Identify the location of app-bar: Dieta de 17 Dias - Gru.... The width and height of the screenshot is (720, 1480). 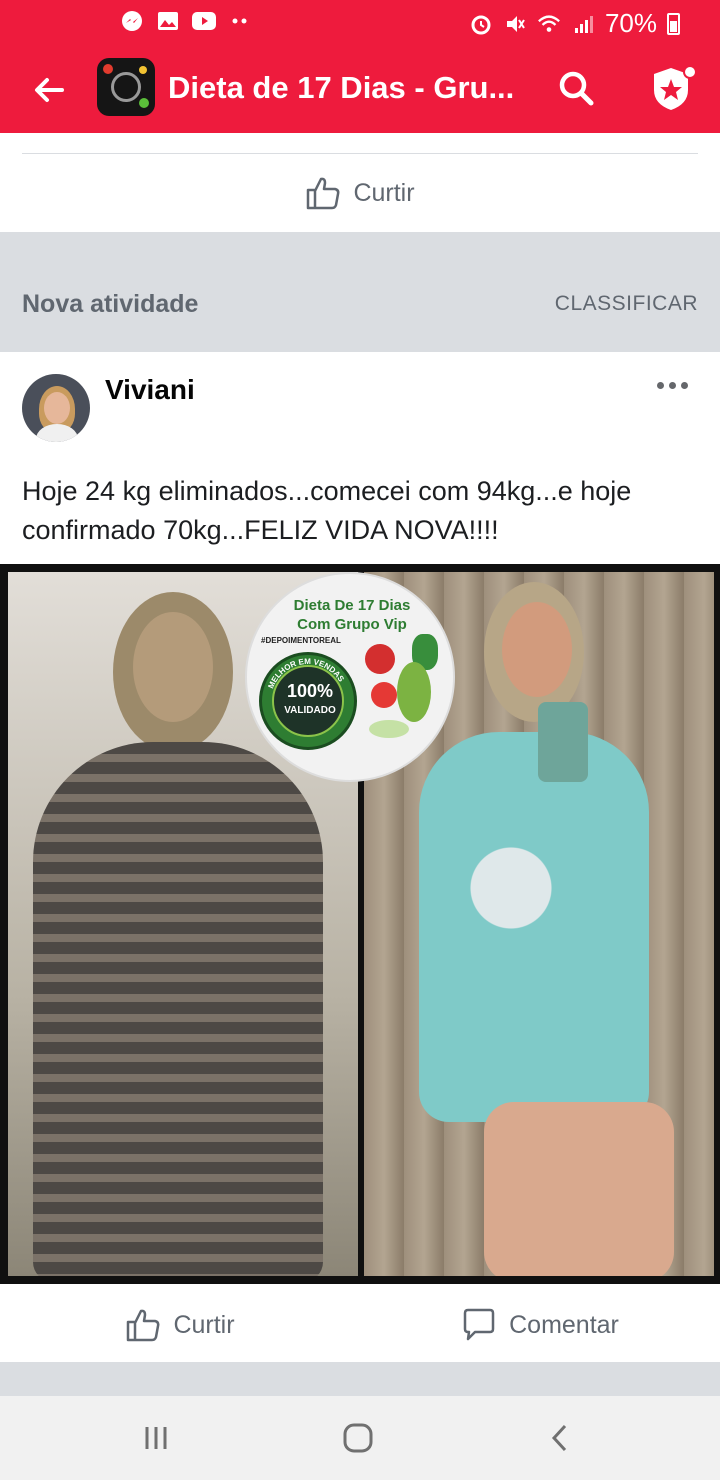
(360, 89).